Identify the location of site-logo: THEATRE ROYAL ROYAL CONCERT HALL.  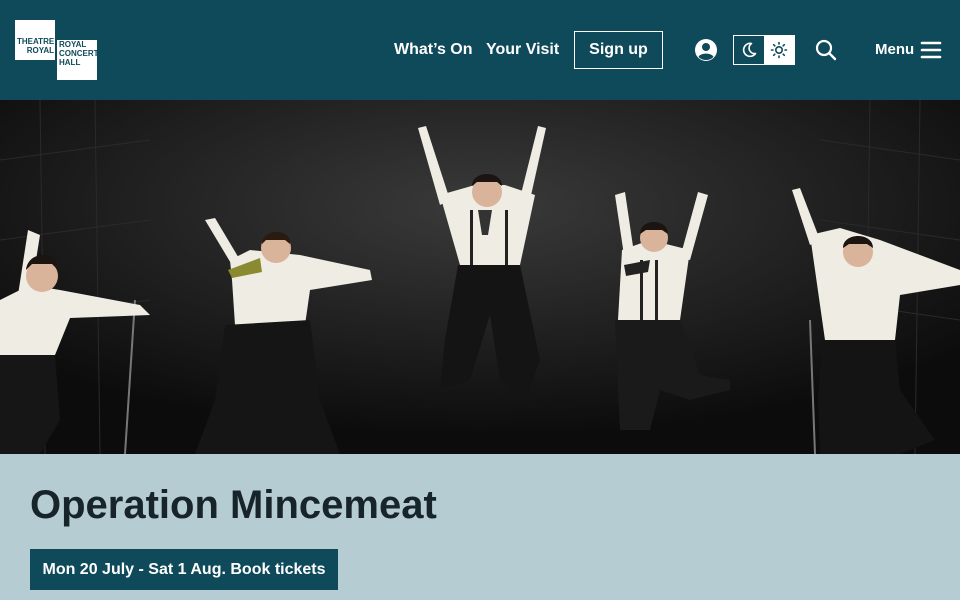
(57, 50).